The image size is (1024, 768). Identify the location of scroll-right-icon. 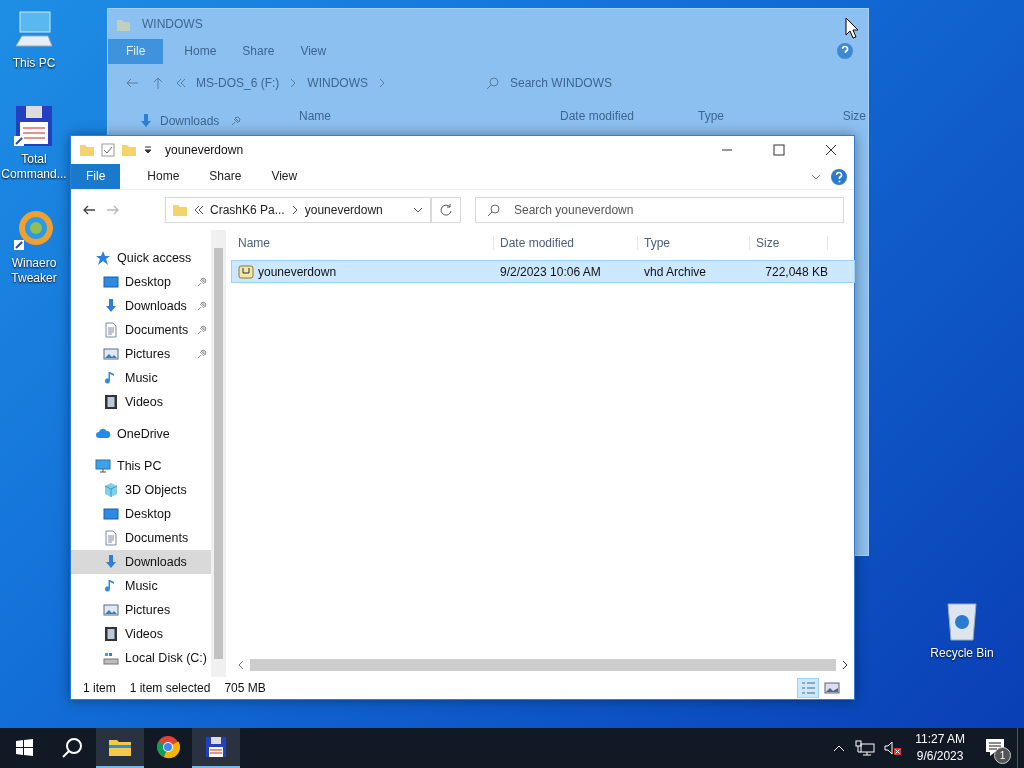
(845, 664).